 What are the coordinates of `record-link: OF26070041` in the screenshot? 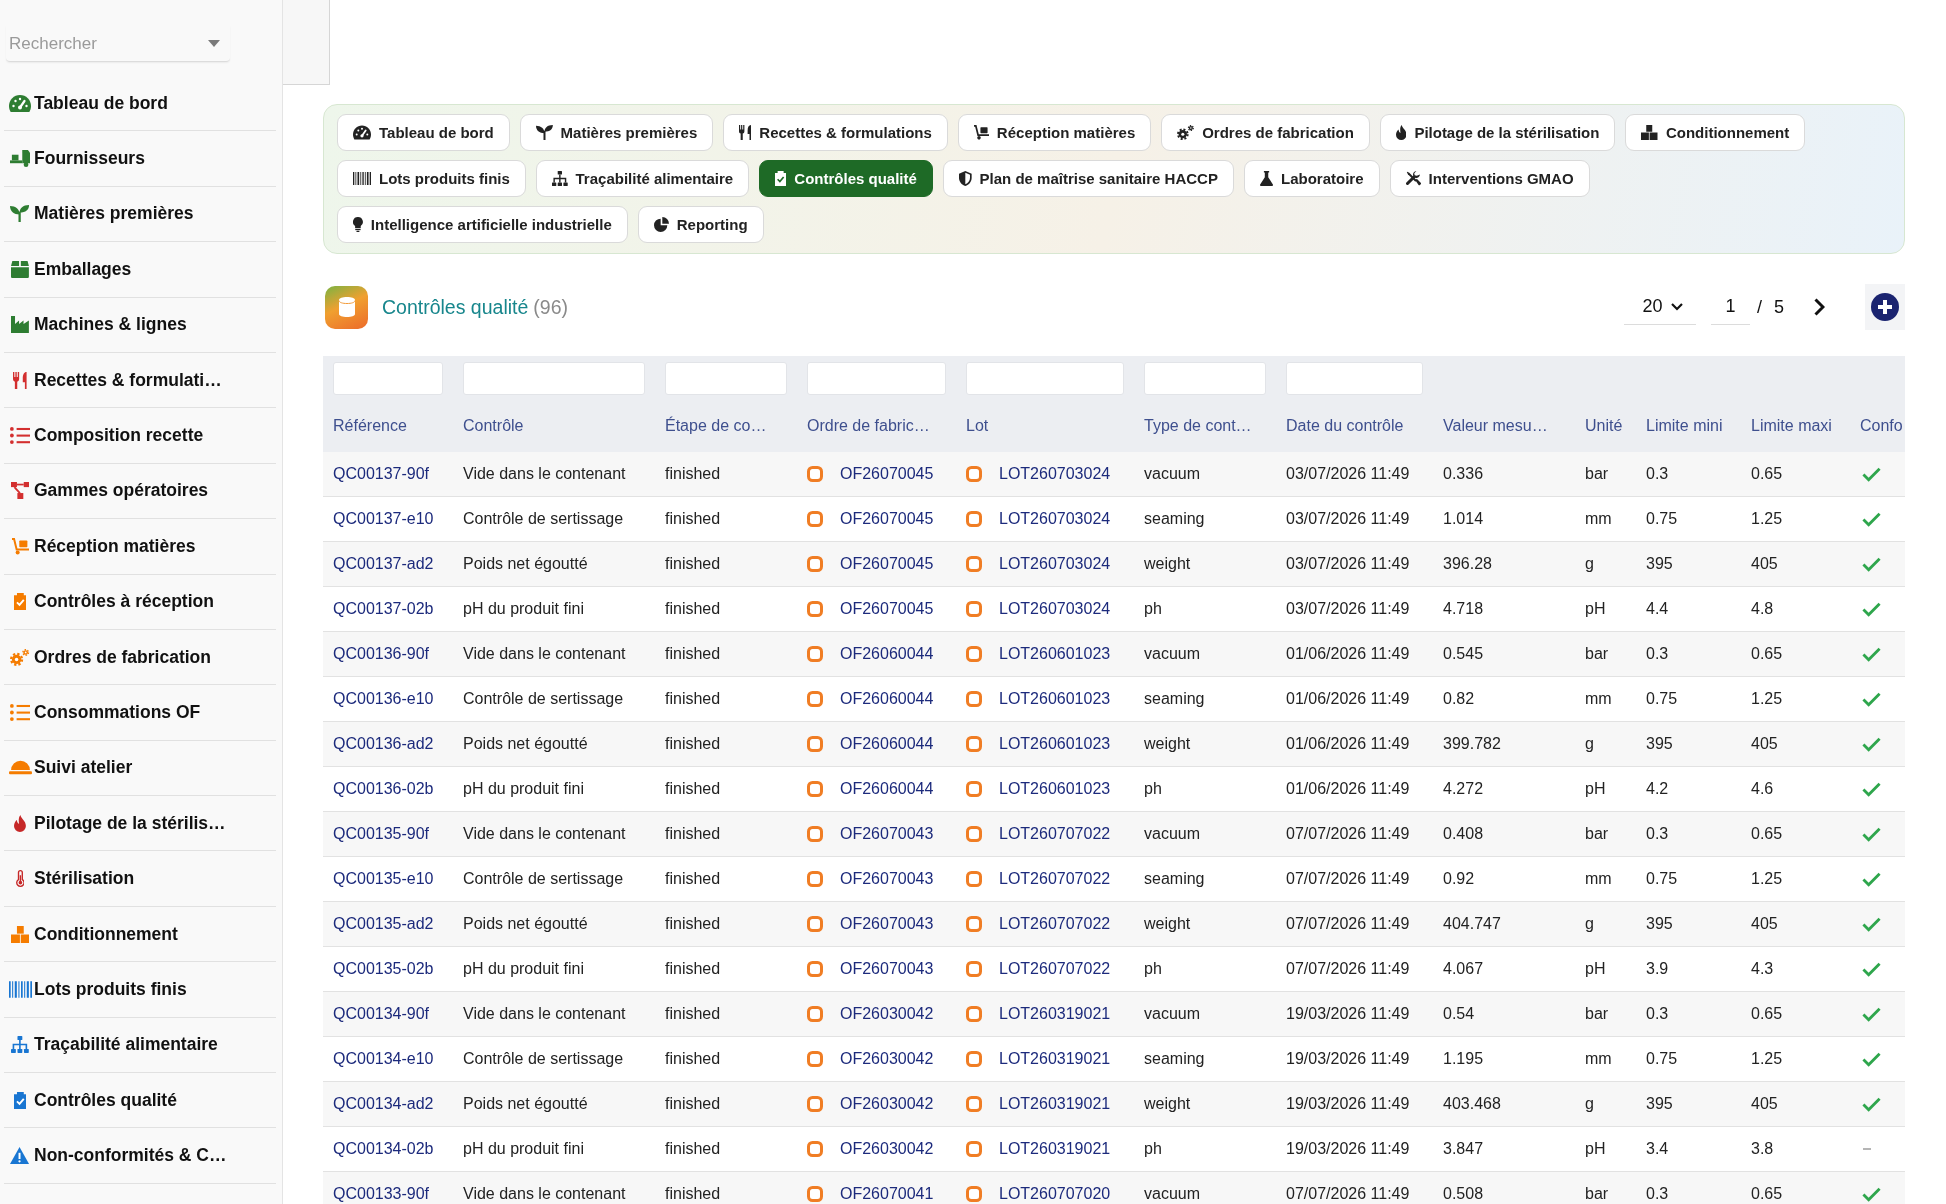 It's located at (870, 1194).